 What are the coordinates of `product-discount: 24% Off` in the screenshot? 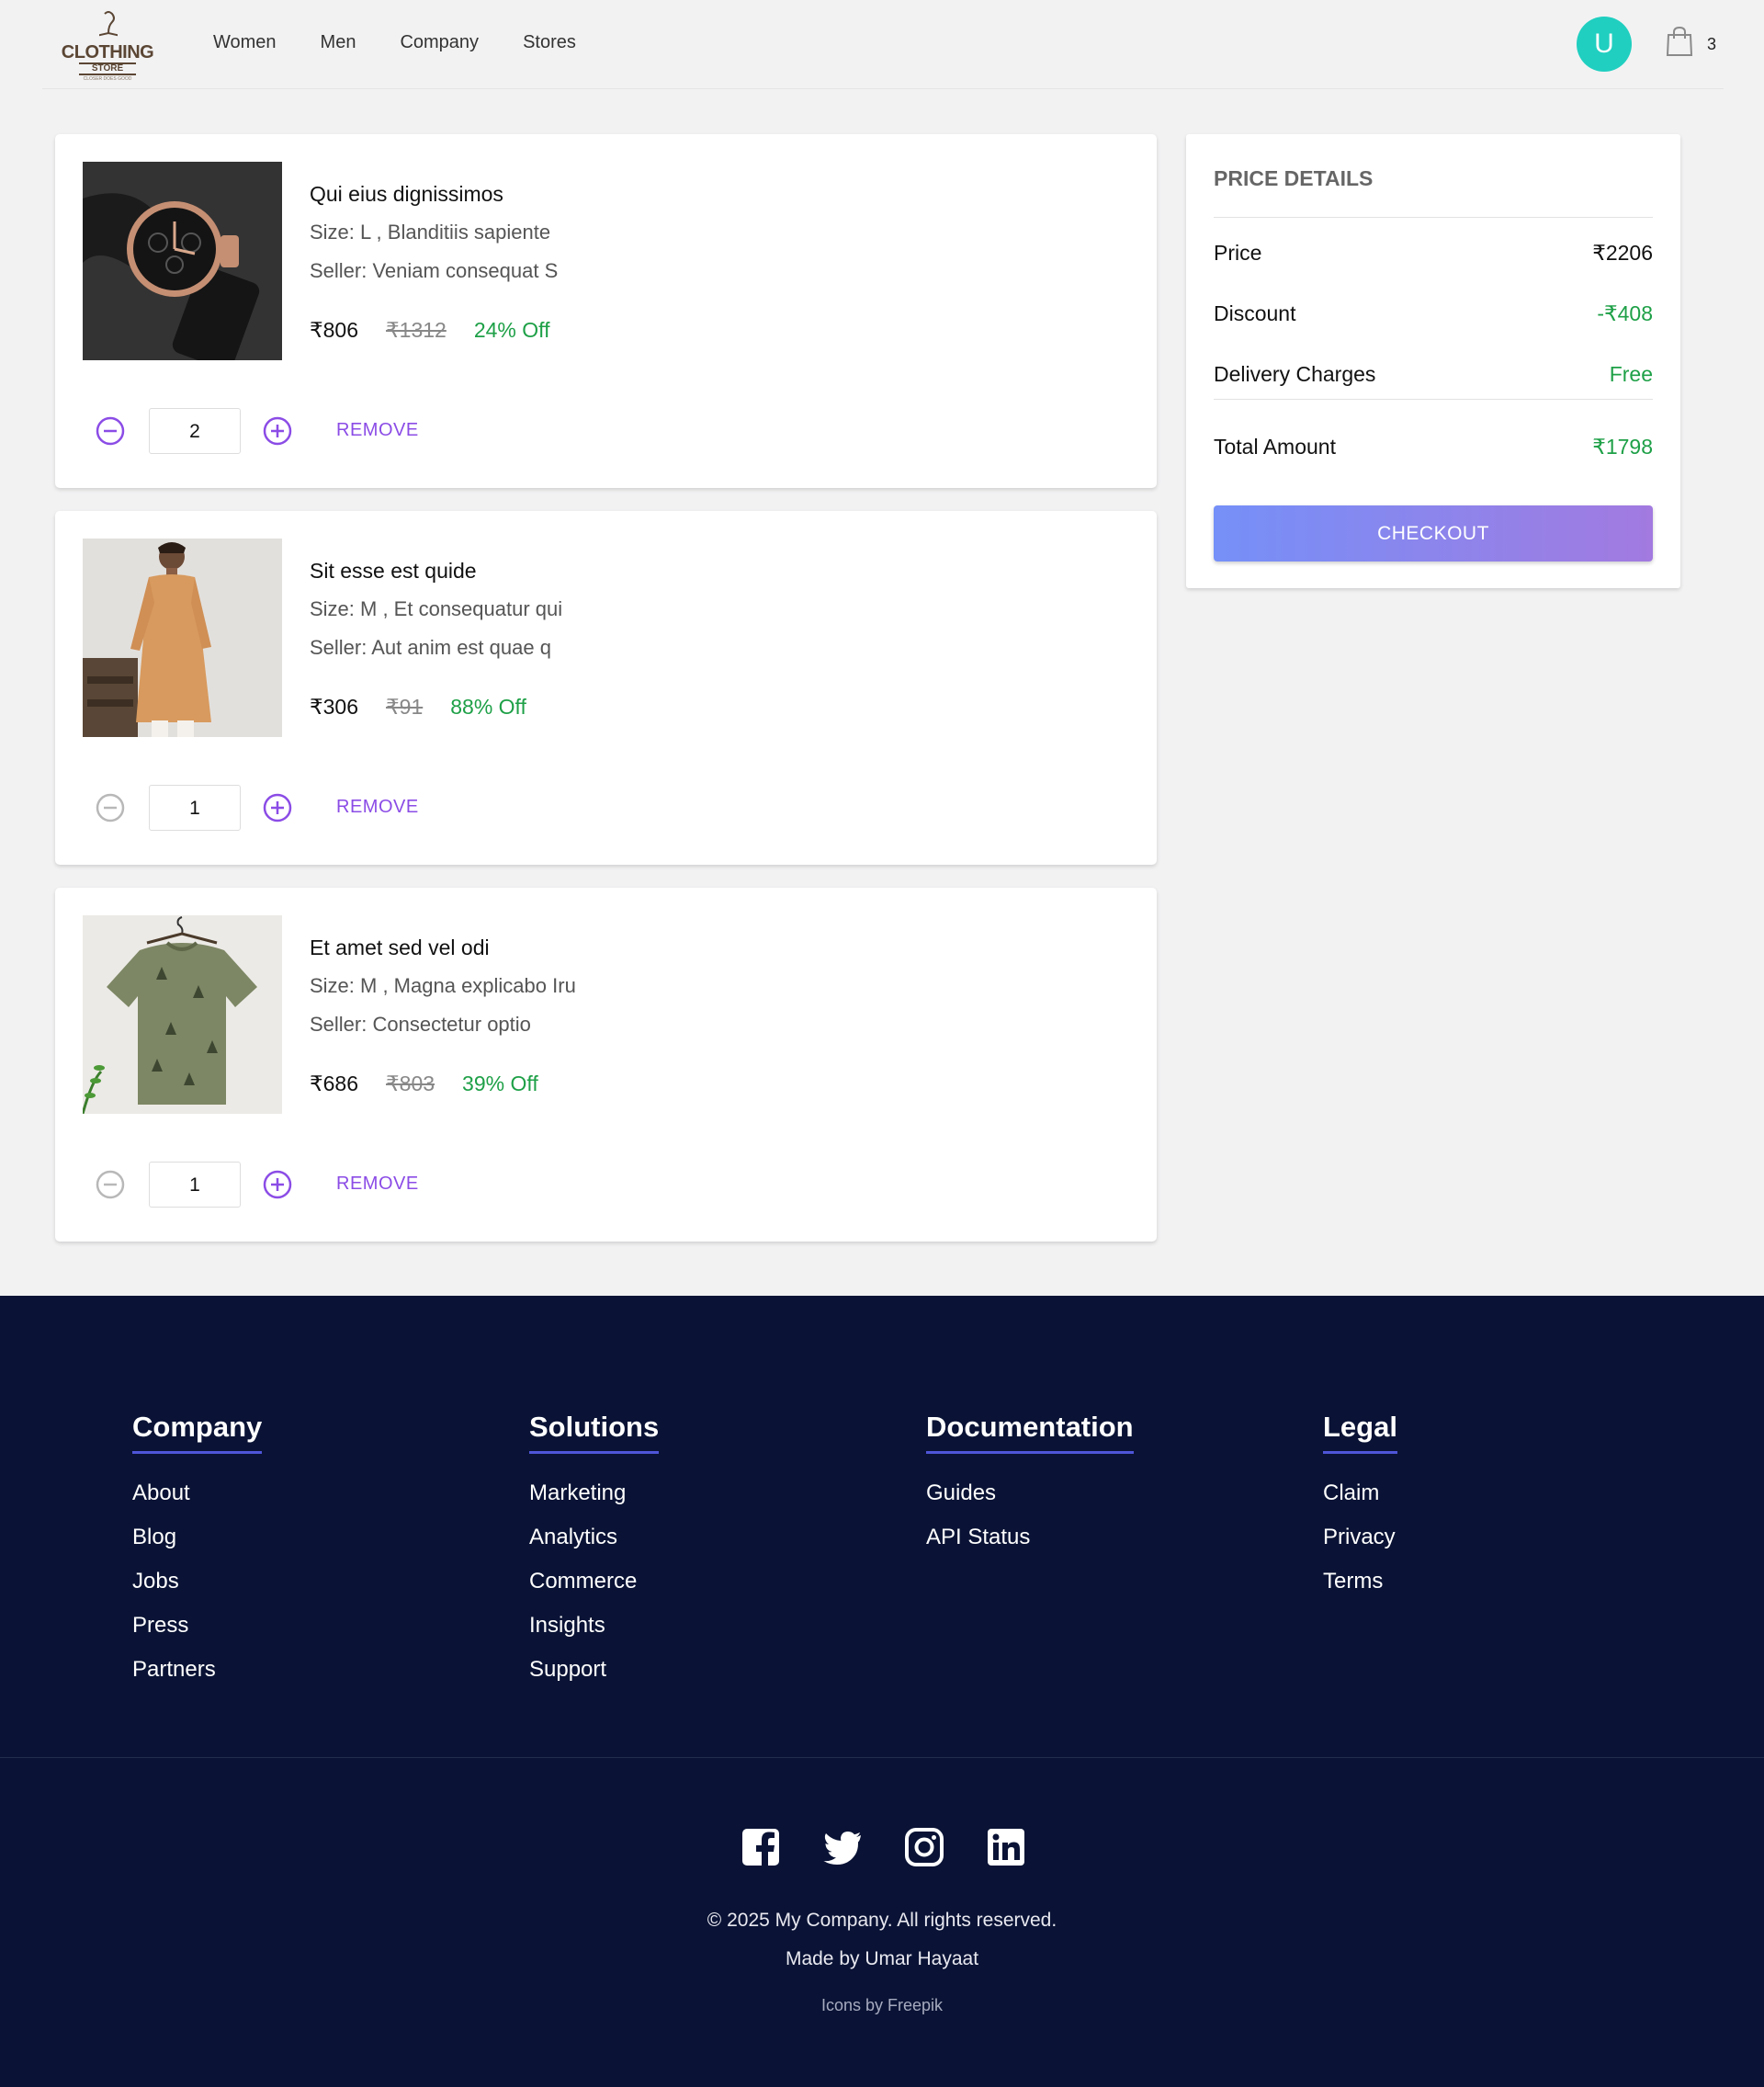 It's located at (512, 330).